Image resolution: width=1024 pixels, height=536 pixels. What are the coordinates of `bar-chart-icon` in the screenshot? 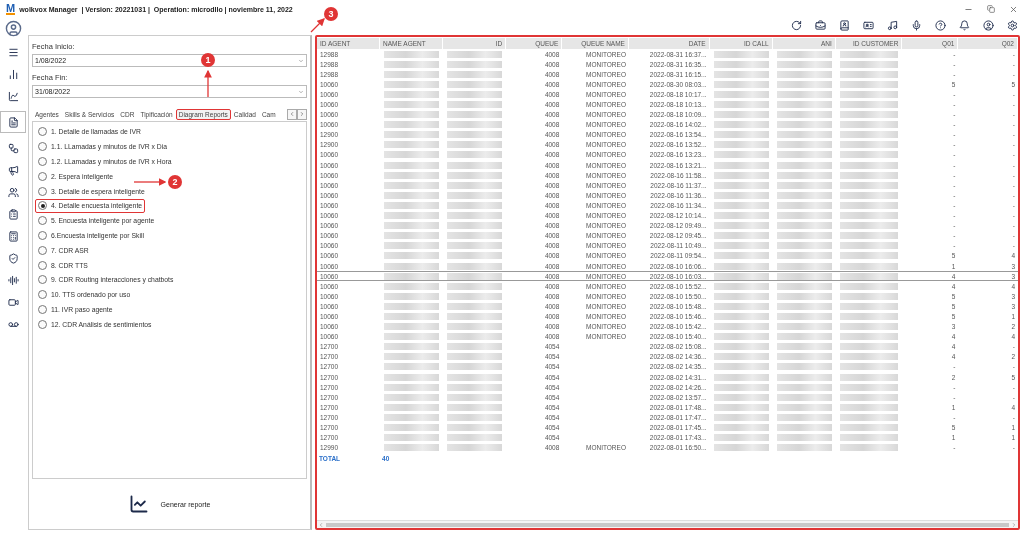 It's located at (13, 74).